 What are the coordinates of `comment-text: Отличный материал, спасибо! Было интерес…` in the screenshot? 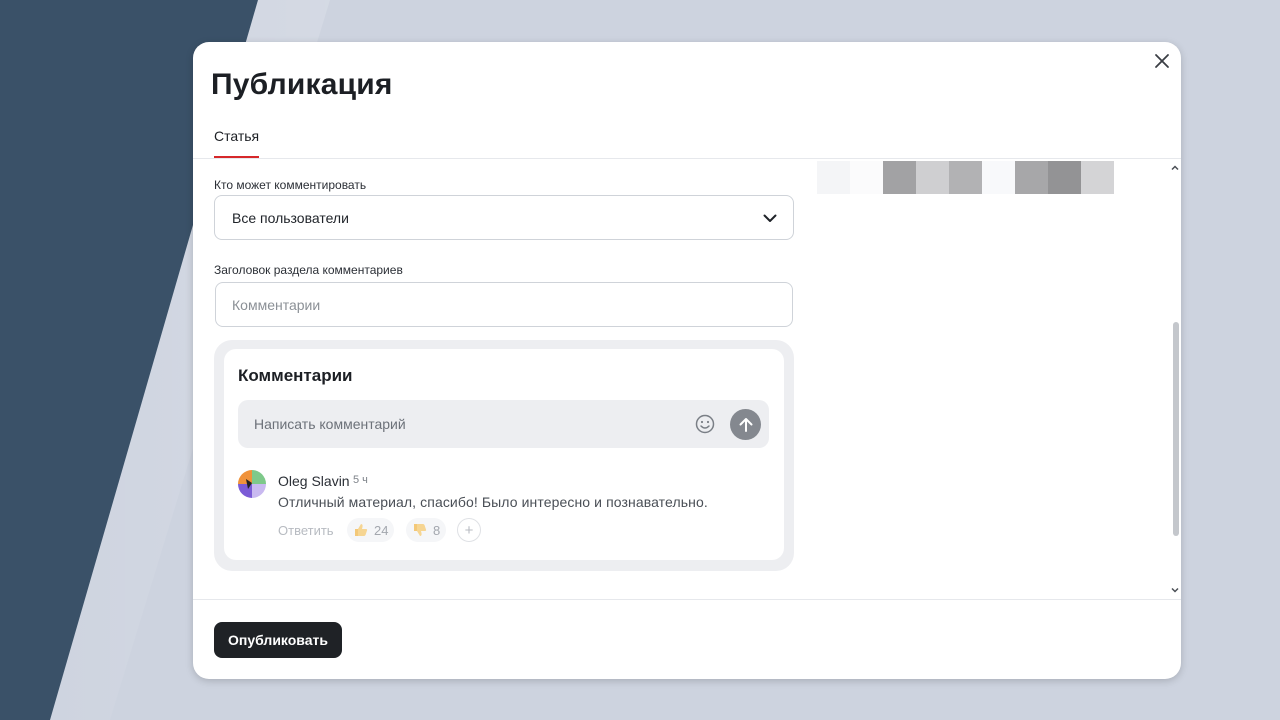 It's located at (493, 502).